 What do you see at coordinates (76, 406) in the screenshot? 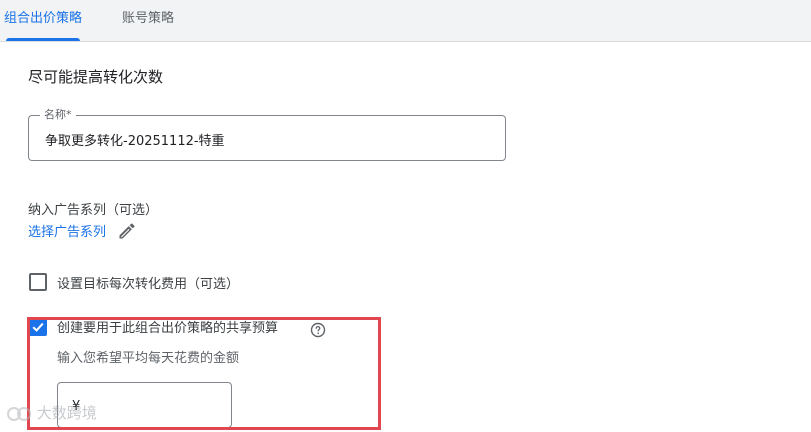
I see `currency-symbol: ¥` at bounding box center [76, 406].